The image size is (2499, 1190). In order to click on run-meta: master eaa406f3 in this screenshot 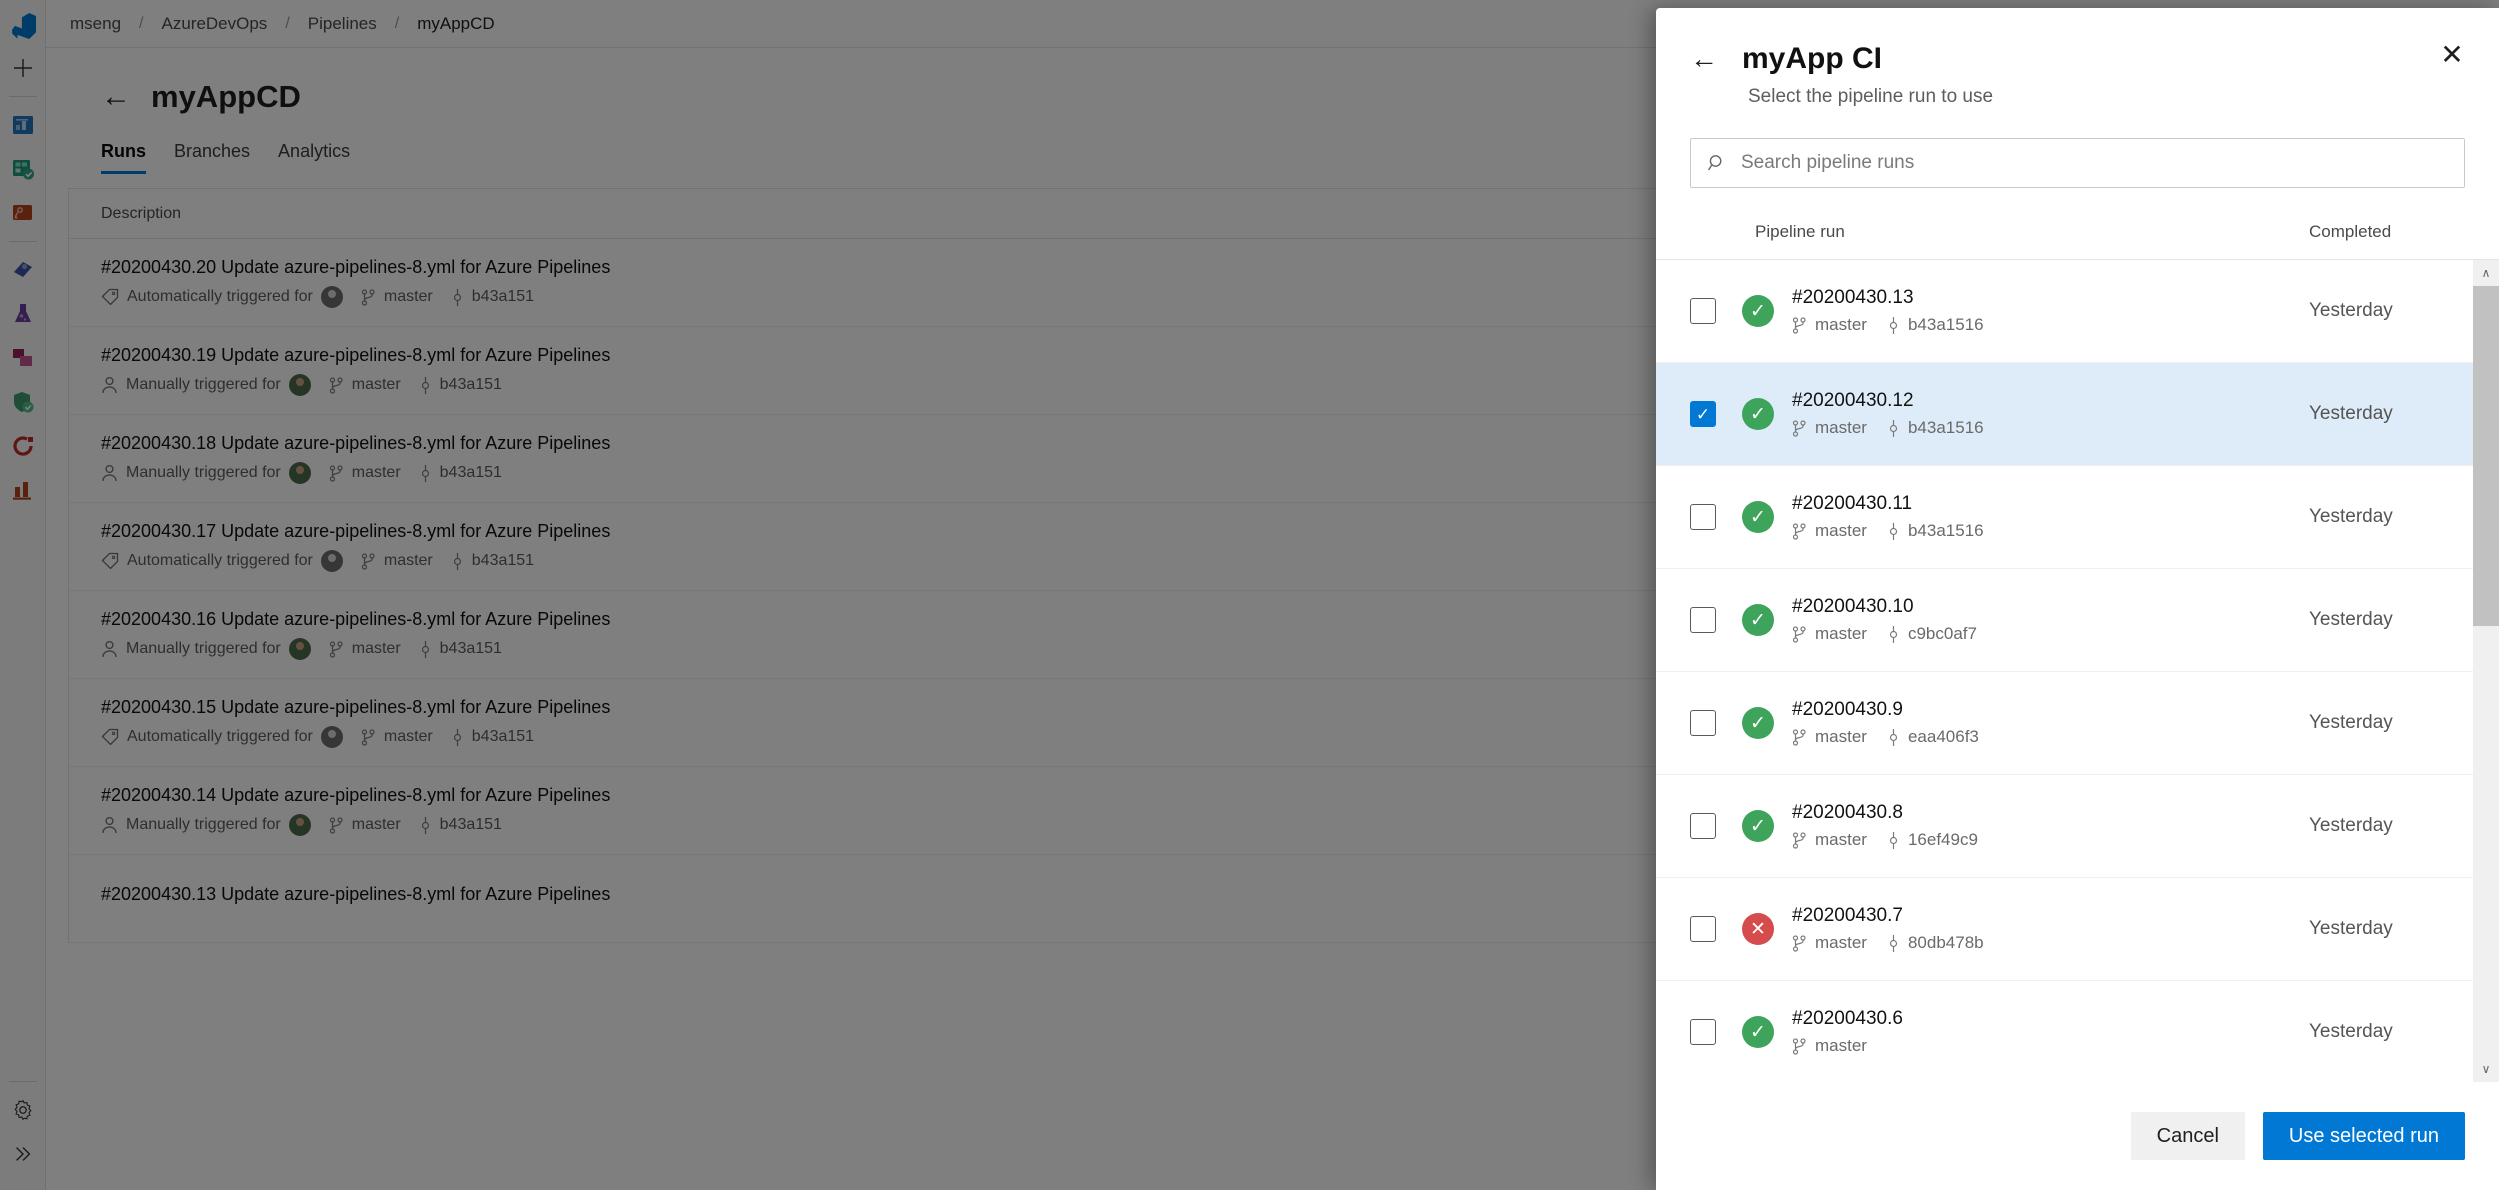, I will do `click(2050, 737)`.